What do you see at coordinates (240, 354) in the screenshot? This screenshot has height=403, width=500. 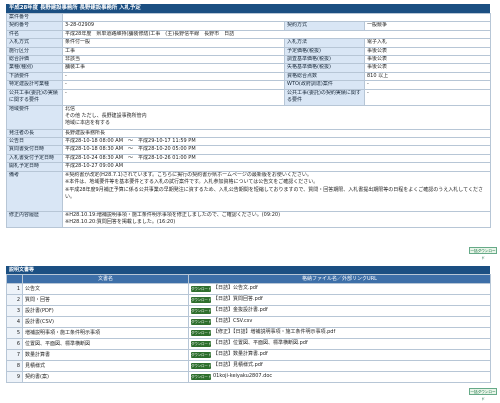 I see `doc-filename: 【日詰】数量計算書.pdf` at bounding box center [240, 354].